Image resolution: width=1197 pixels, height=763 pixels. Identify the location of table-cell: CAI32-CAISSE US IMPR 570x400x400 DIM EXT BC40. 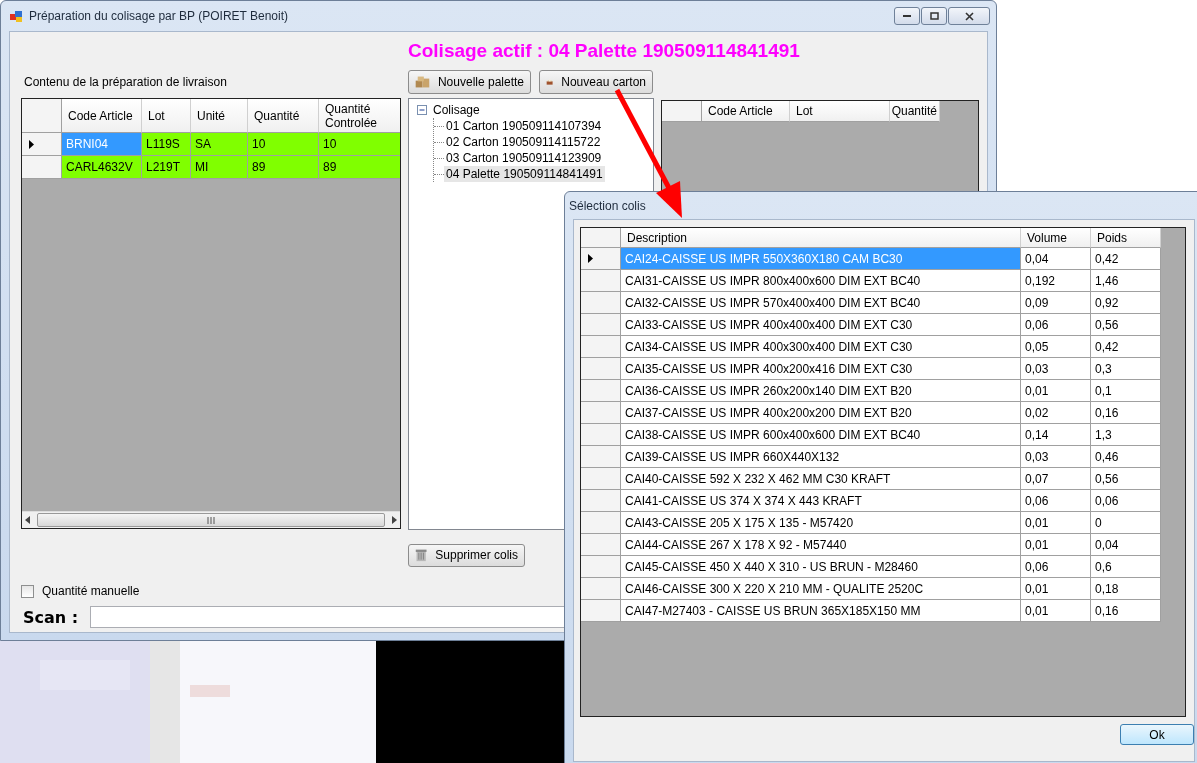
(821, 303).